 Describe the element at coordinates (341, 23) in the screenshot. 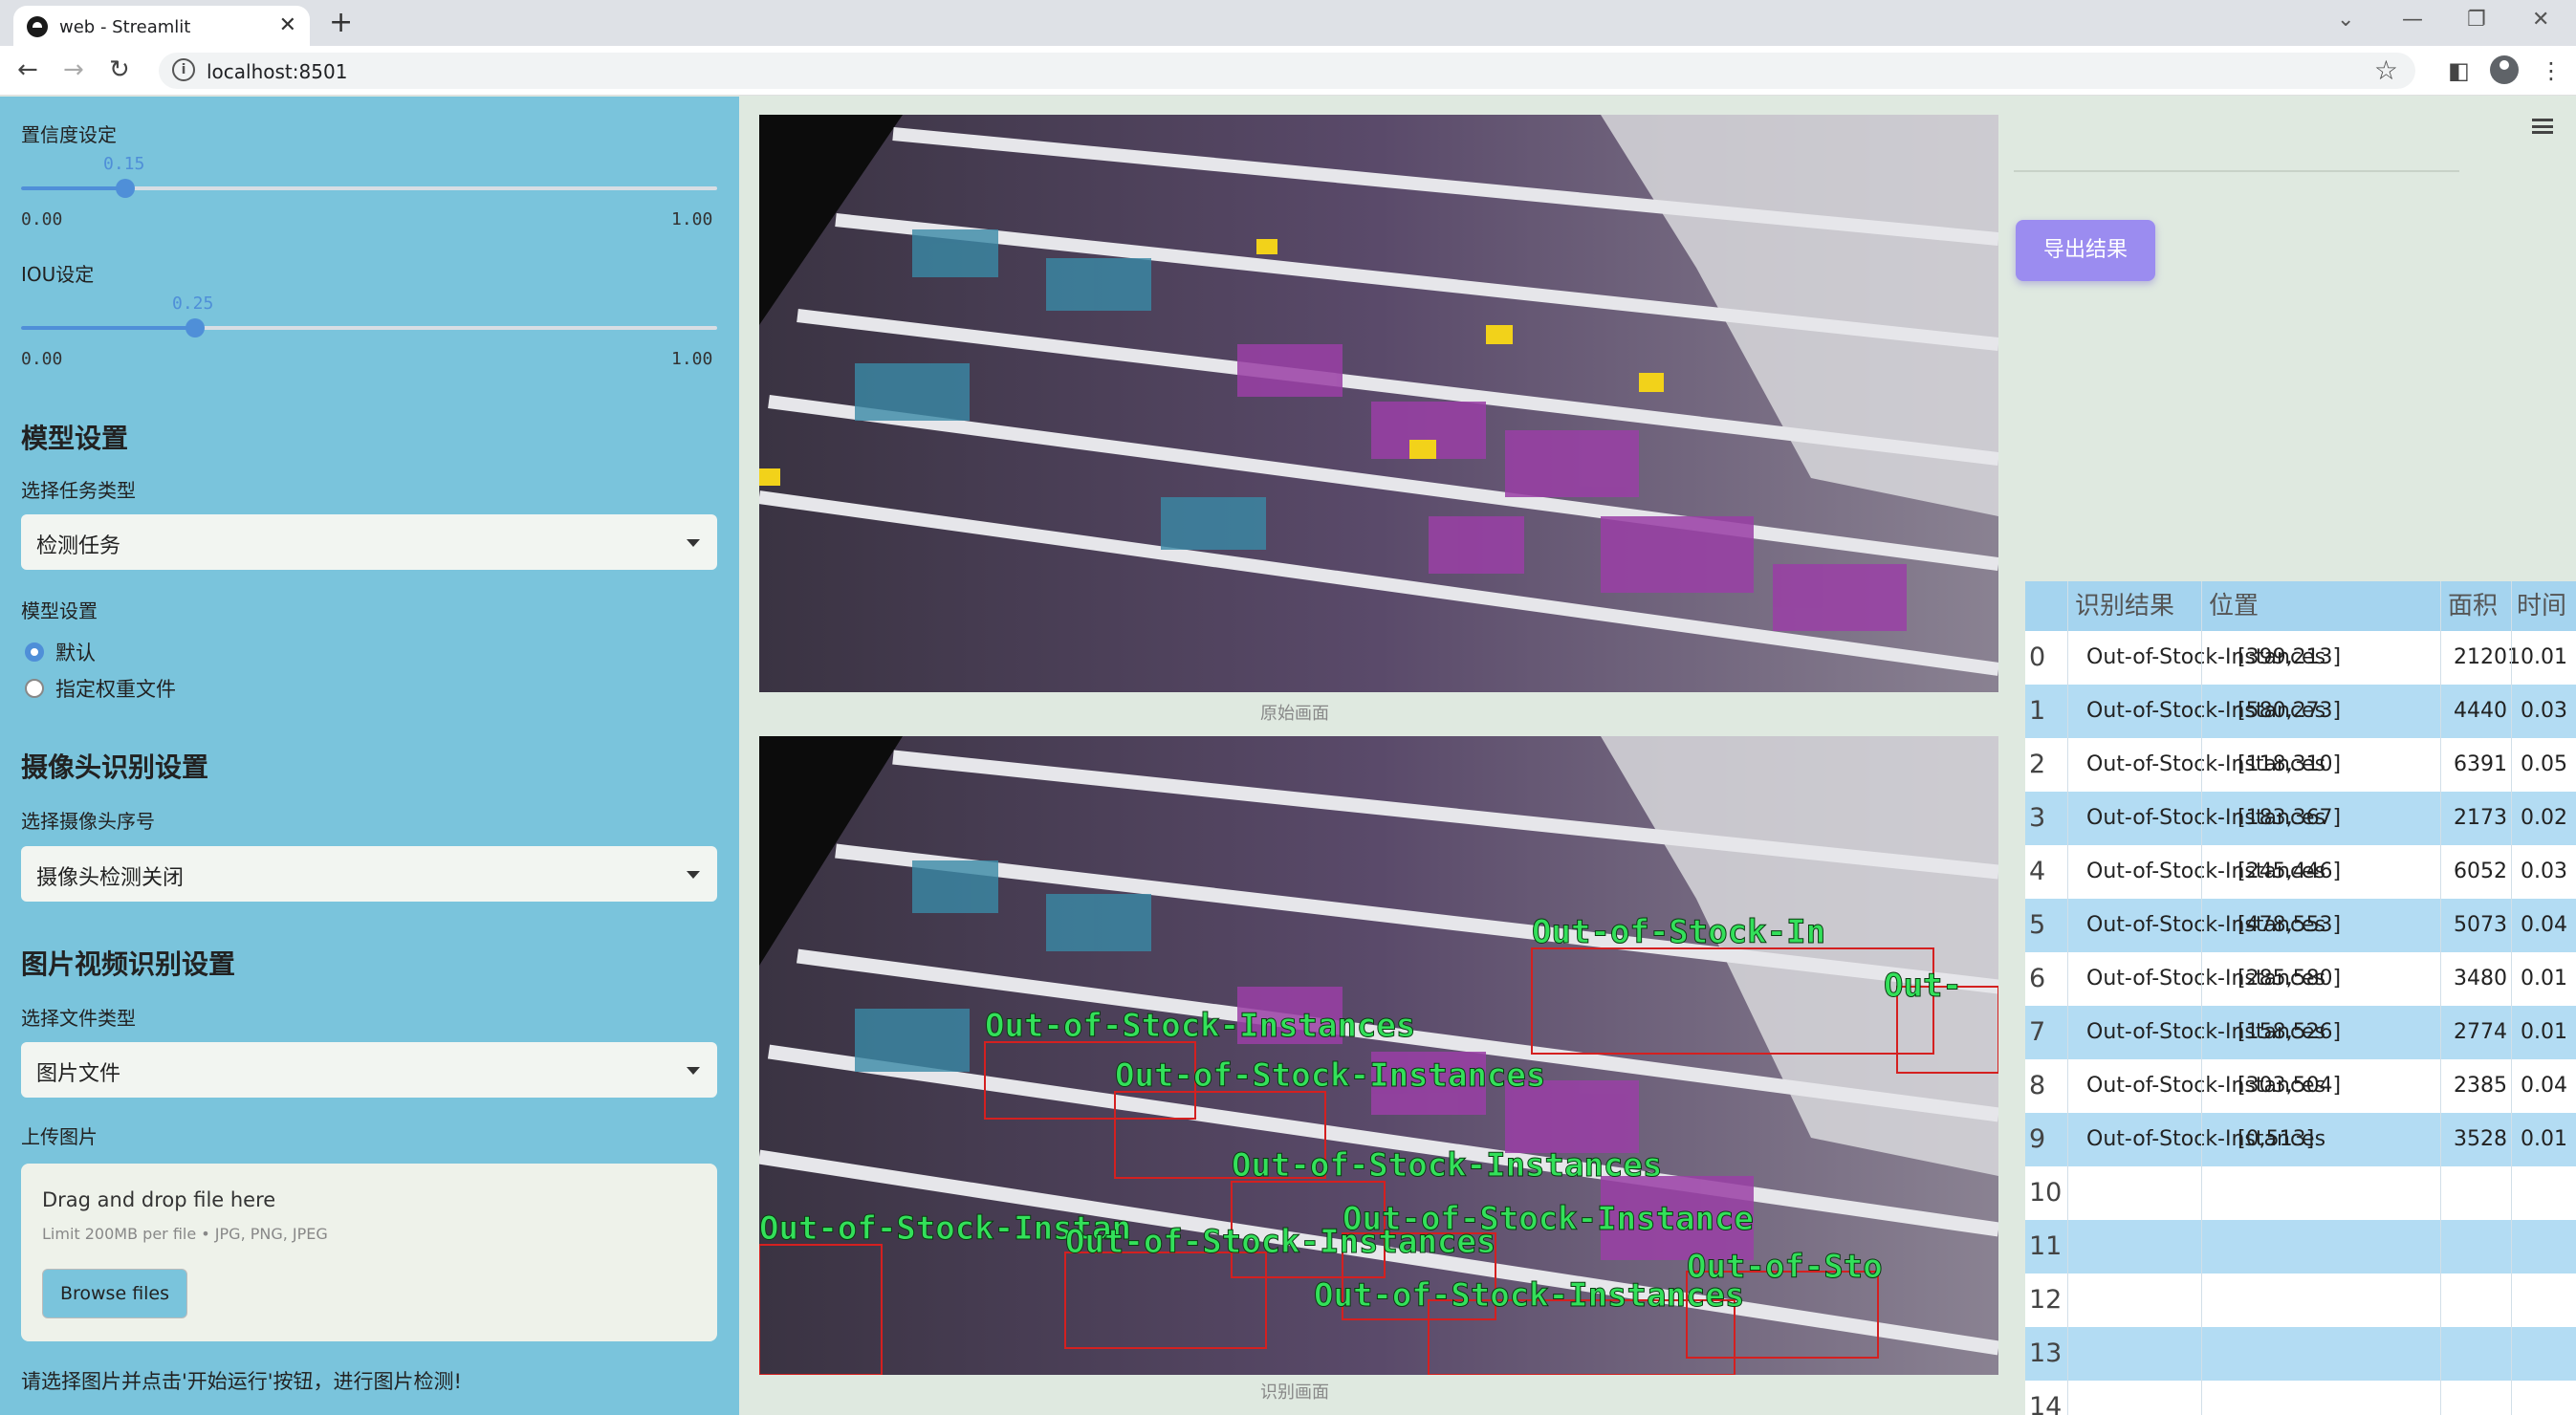

I see `new-tab-icon: +` at that location.